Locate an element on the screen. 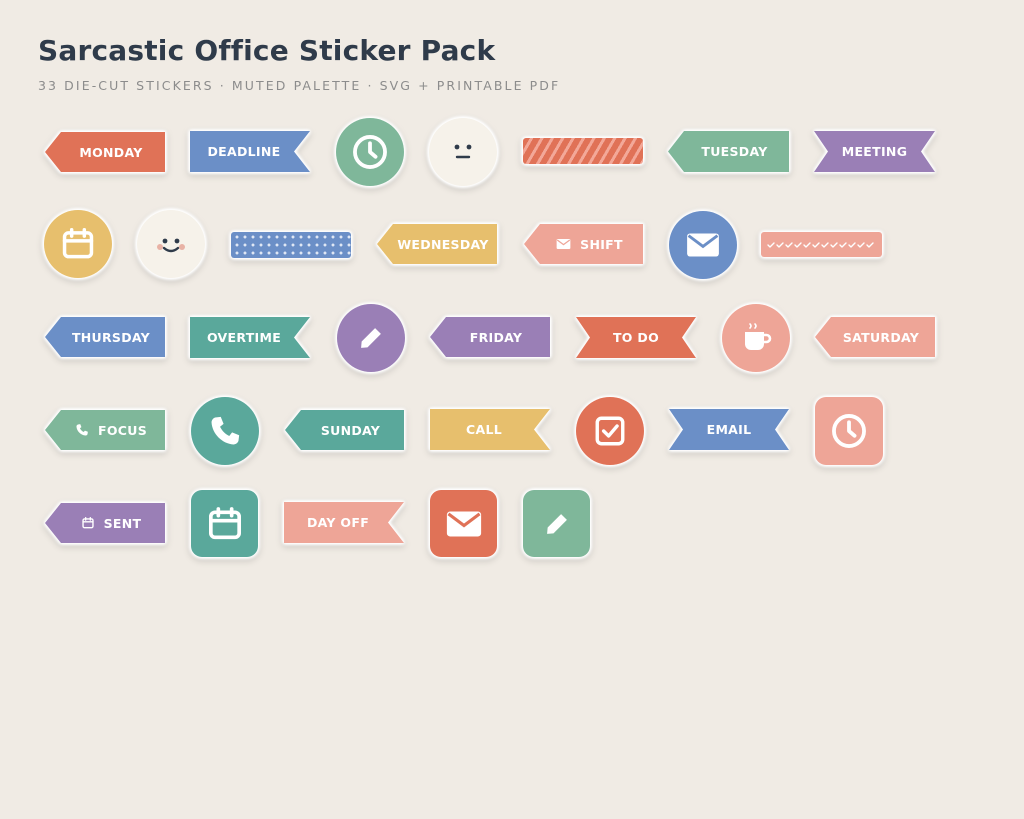  sticker-wednesday-label: WEDNESDAY is located at coordinates (443, 244).